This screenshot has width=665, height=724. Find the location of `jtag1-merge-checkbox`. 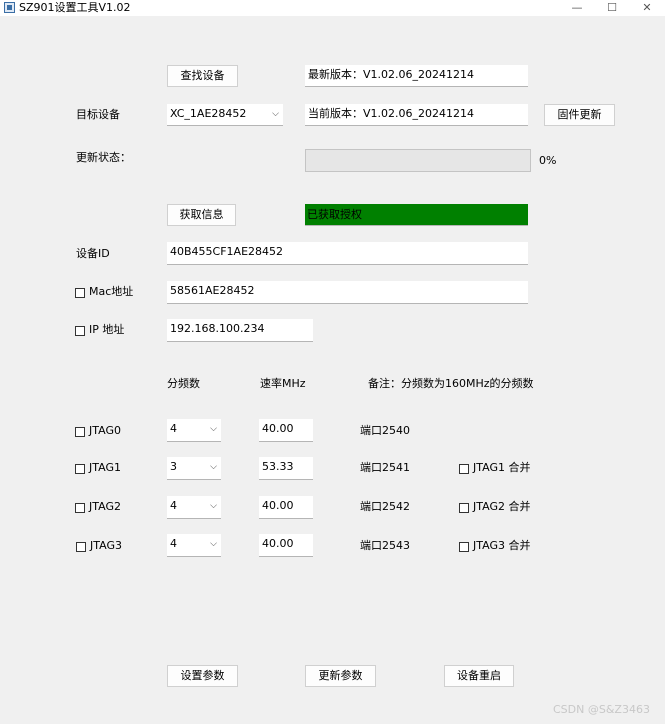

jtag1-merge-checkbox is located at coordinates (464, 469).